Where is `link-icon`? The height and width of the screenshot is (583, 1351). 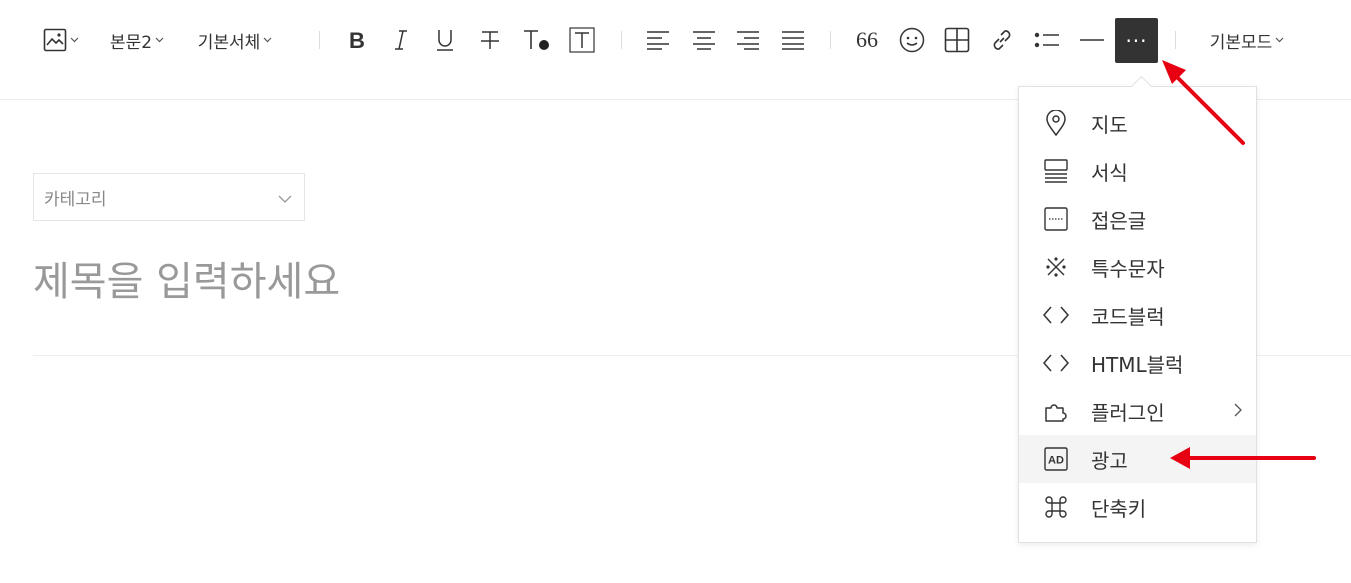
link-icon is located at coordinates (1002, 40).